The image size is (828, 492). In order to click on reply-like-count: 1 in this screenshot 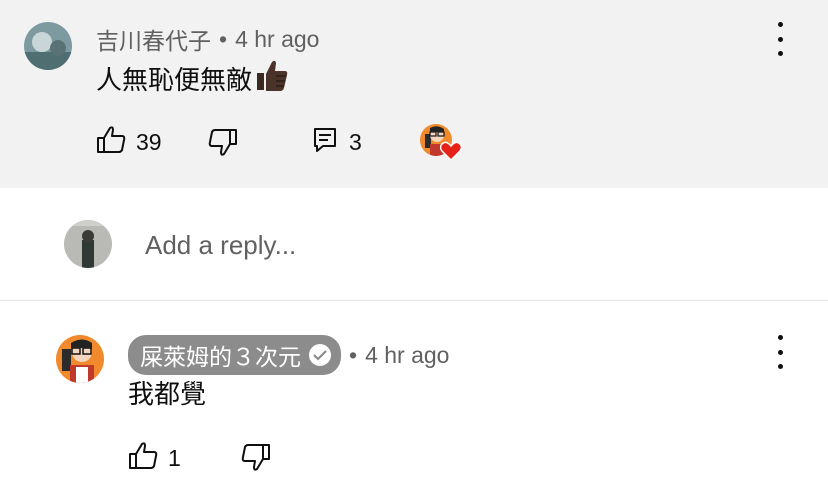, I will do `click(174, 458)`.